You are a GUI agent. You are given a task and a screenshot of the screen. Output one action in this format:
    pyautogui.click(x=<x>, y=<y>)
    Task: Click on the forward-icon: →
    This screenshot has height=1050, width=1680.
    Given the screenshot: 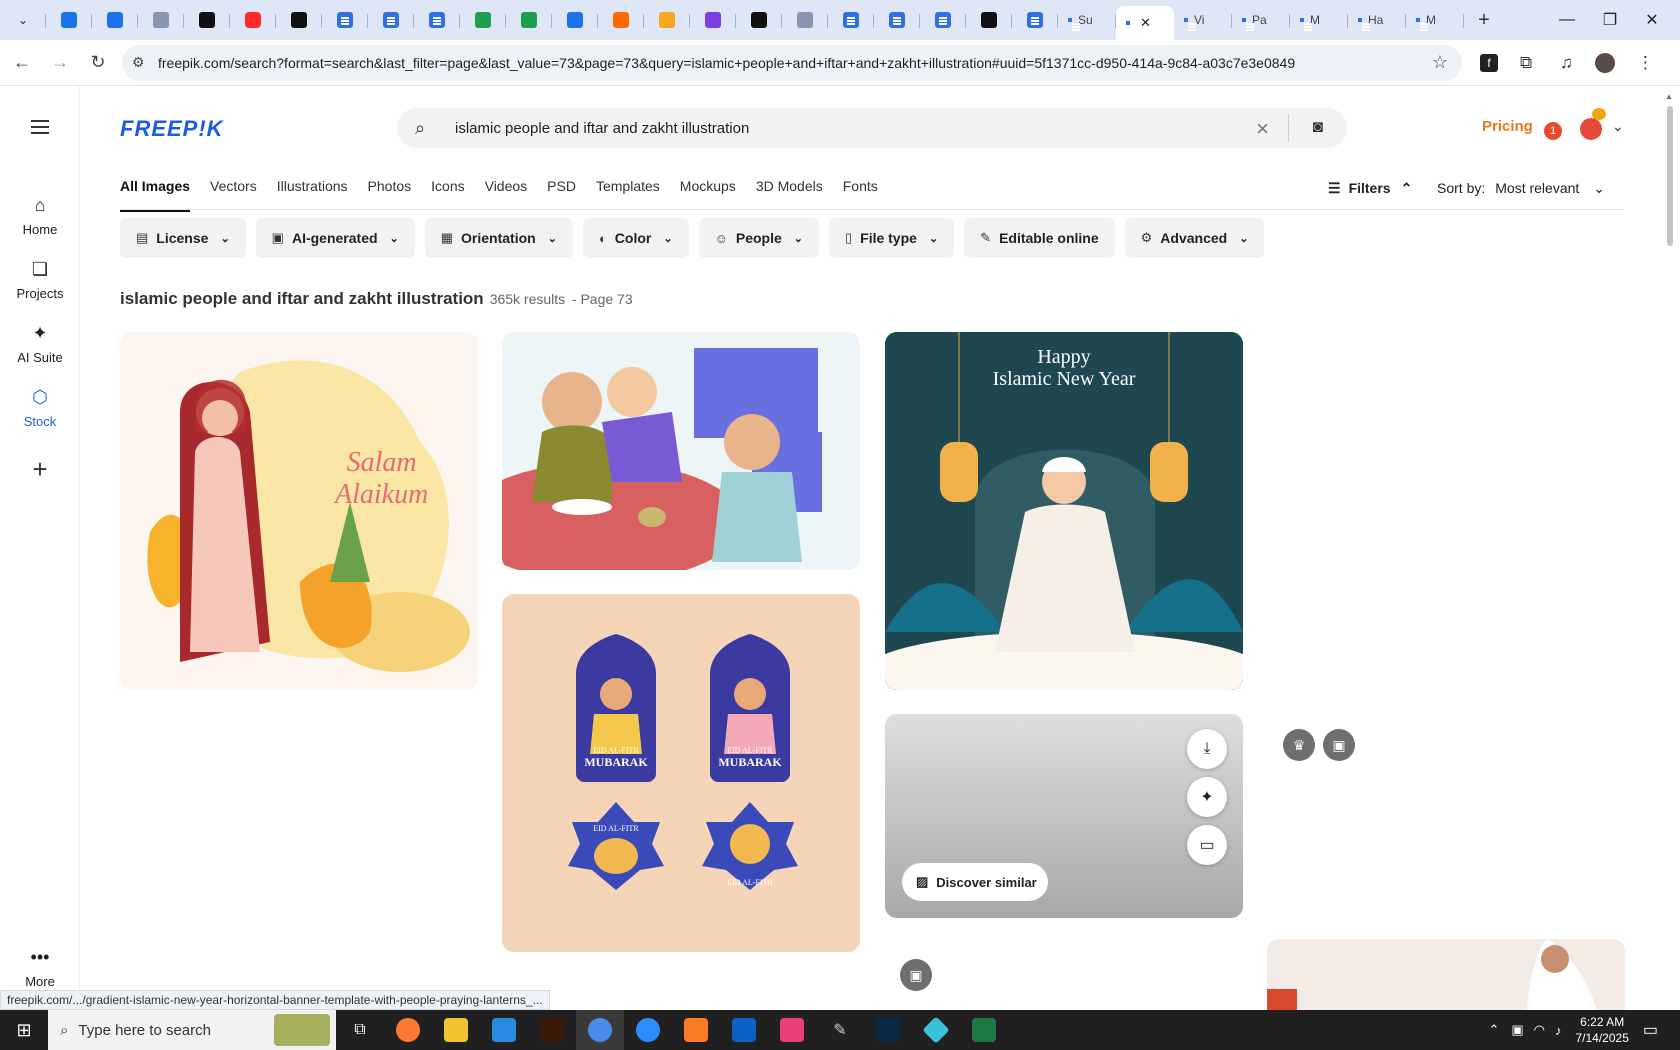 What is the action you would take?
    pyautogui.click(x=60, y=63)
    